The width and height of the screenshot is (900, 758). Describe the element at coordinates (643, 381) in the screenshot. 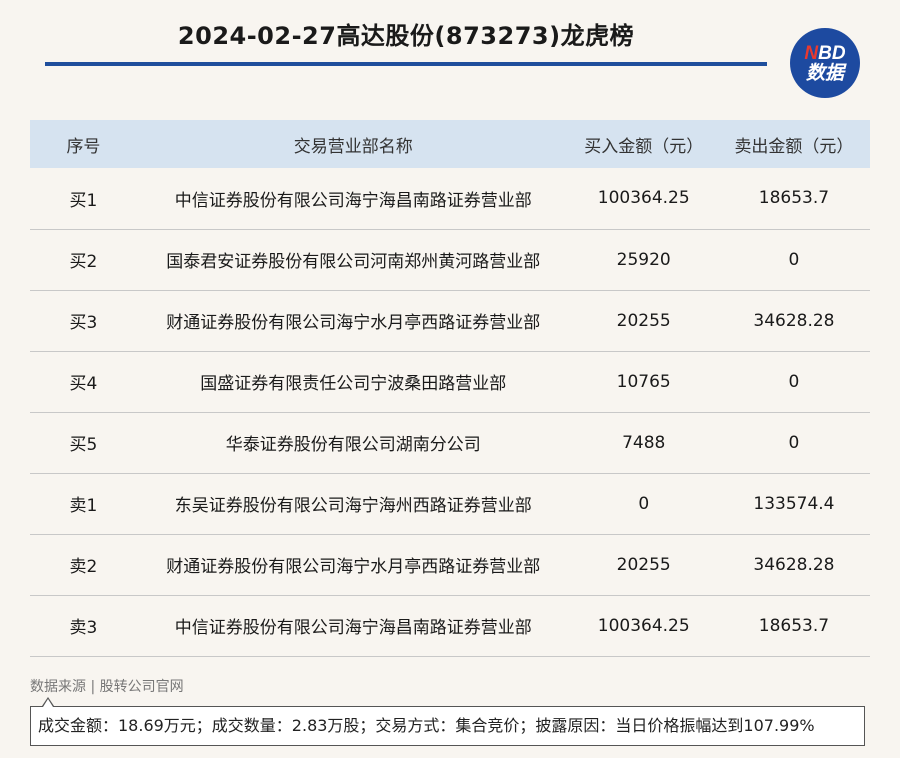

I see `buy-amount-cell: 10765` at that location.